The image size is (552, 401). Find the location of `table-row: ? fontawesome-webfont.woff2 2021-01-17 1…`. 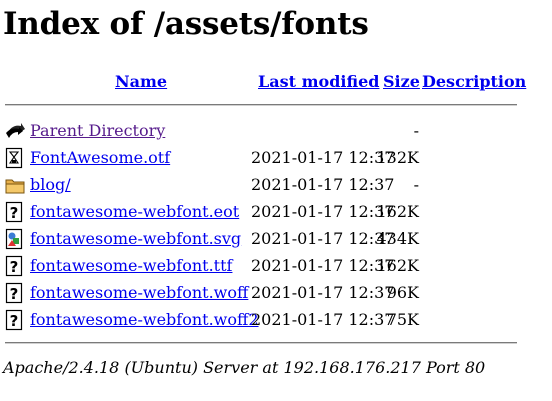

table-row: ? fontawesome-webfont.woff2 2021-01-17 1… is located at coordinates (276, 320).